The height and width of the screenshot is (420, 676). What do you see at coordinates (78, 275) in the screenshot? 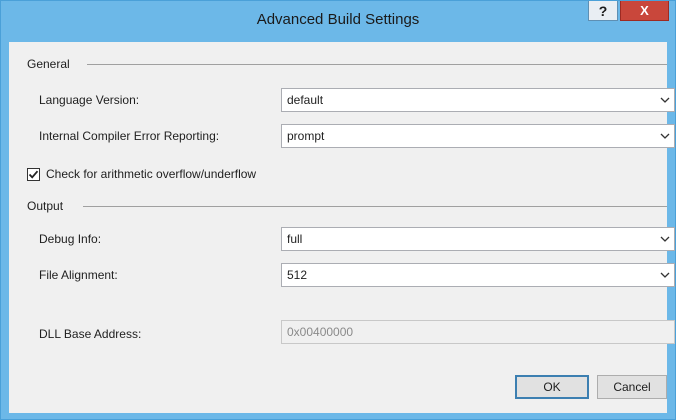
I see `file-alignment-label: File Alignment:` at bounding box center [78, 275].